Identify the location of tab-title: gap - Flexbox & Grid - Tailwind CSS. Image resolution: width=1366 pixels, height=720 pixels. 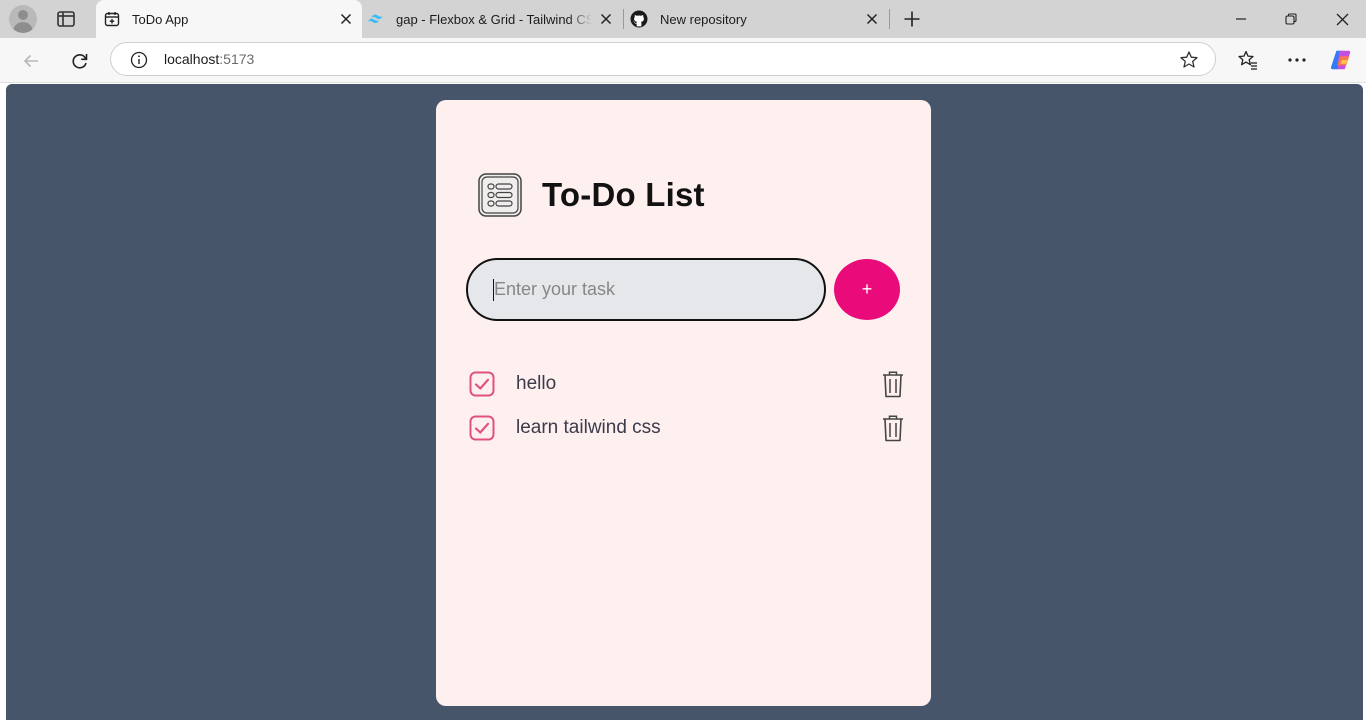
(494, 19).